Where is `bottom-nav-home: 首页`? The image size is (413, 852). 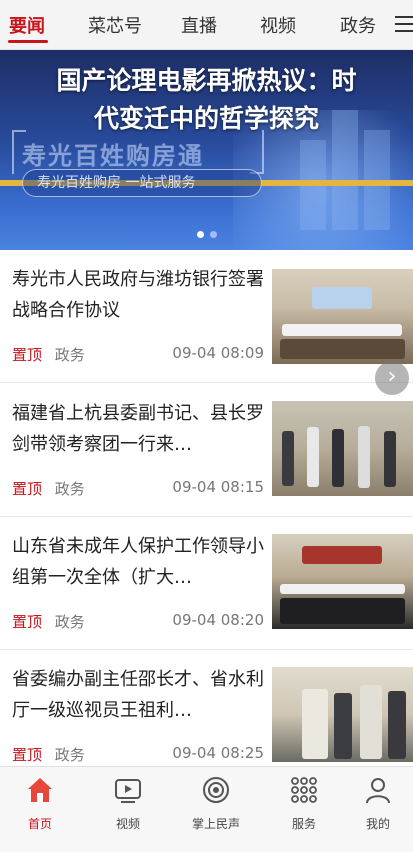 bottom-nav-home: 首页 is located at coordinates (40, 803).